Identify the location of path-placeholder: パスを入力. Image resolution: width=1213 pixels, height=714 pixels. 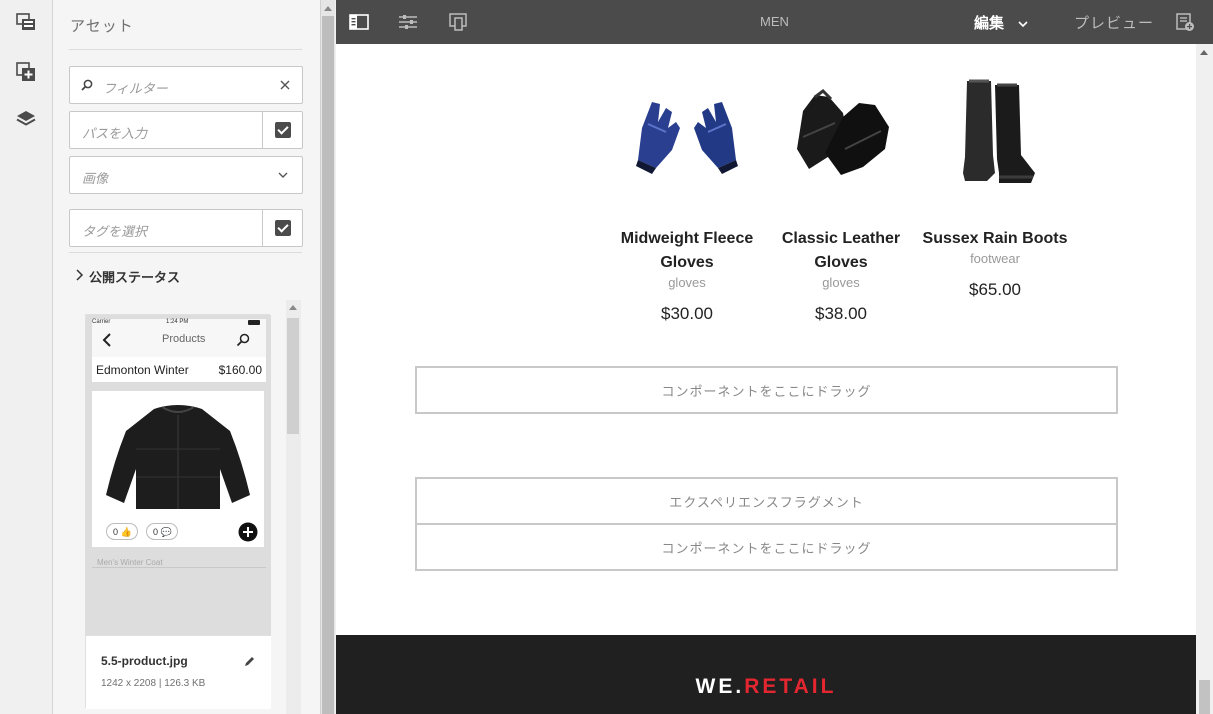
(115, 133).